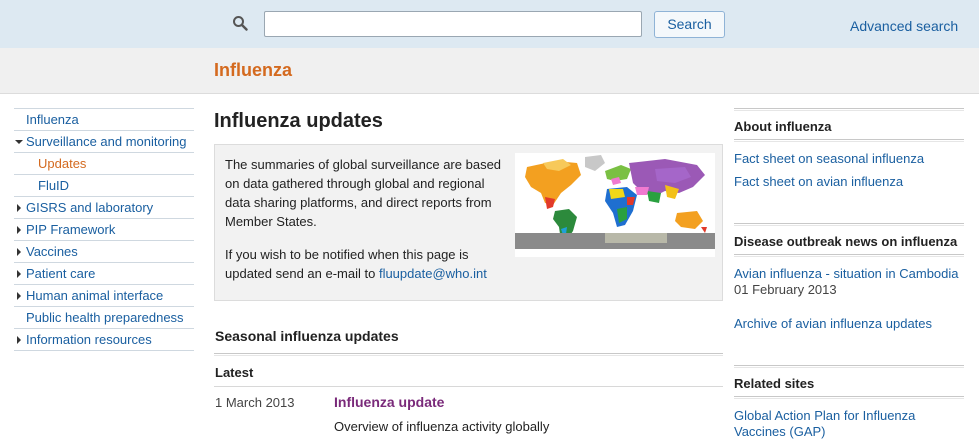  I want to click on nav-item-label: Information resources, so click(89, 339).